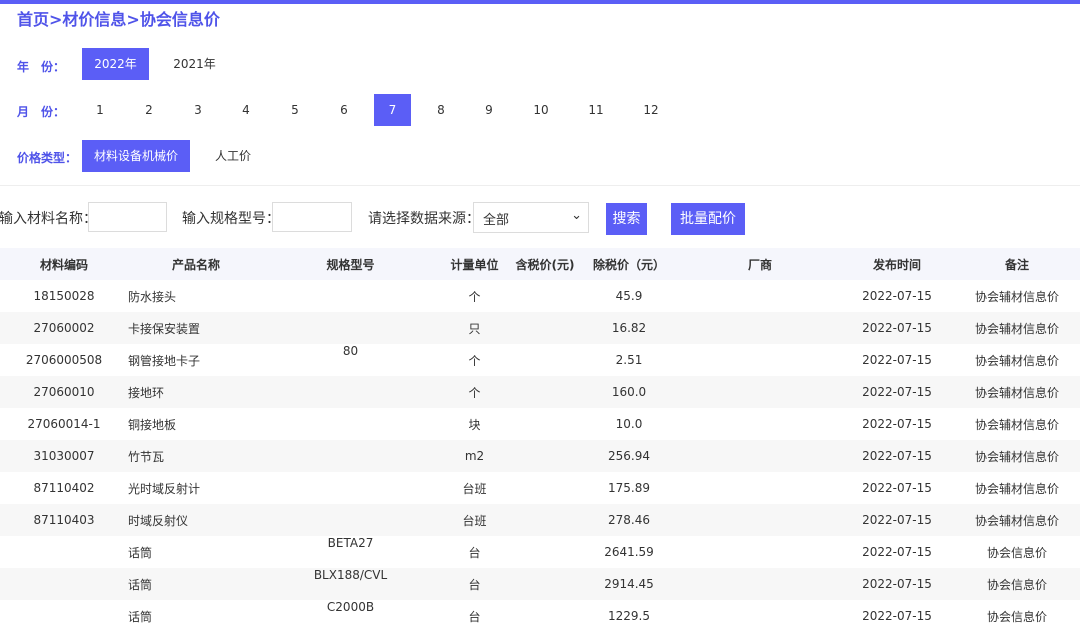 Image resolution: width=1080 pixels, height=632 pixels. Describe the element at coordinates (629, 552) in the screenshot. I see `cell-price: 2641.59` at that location.